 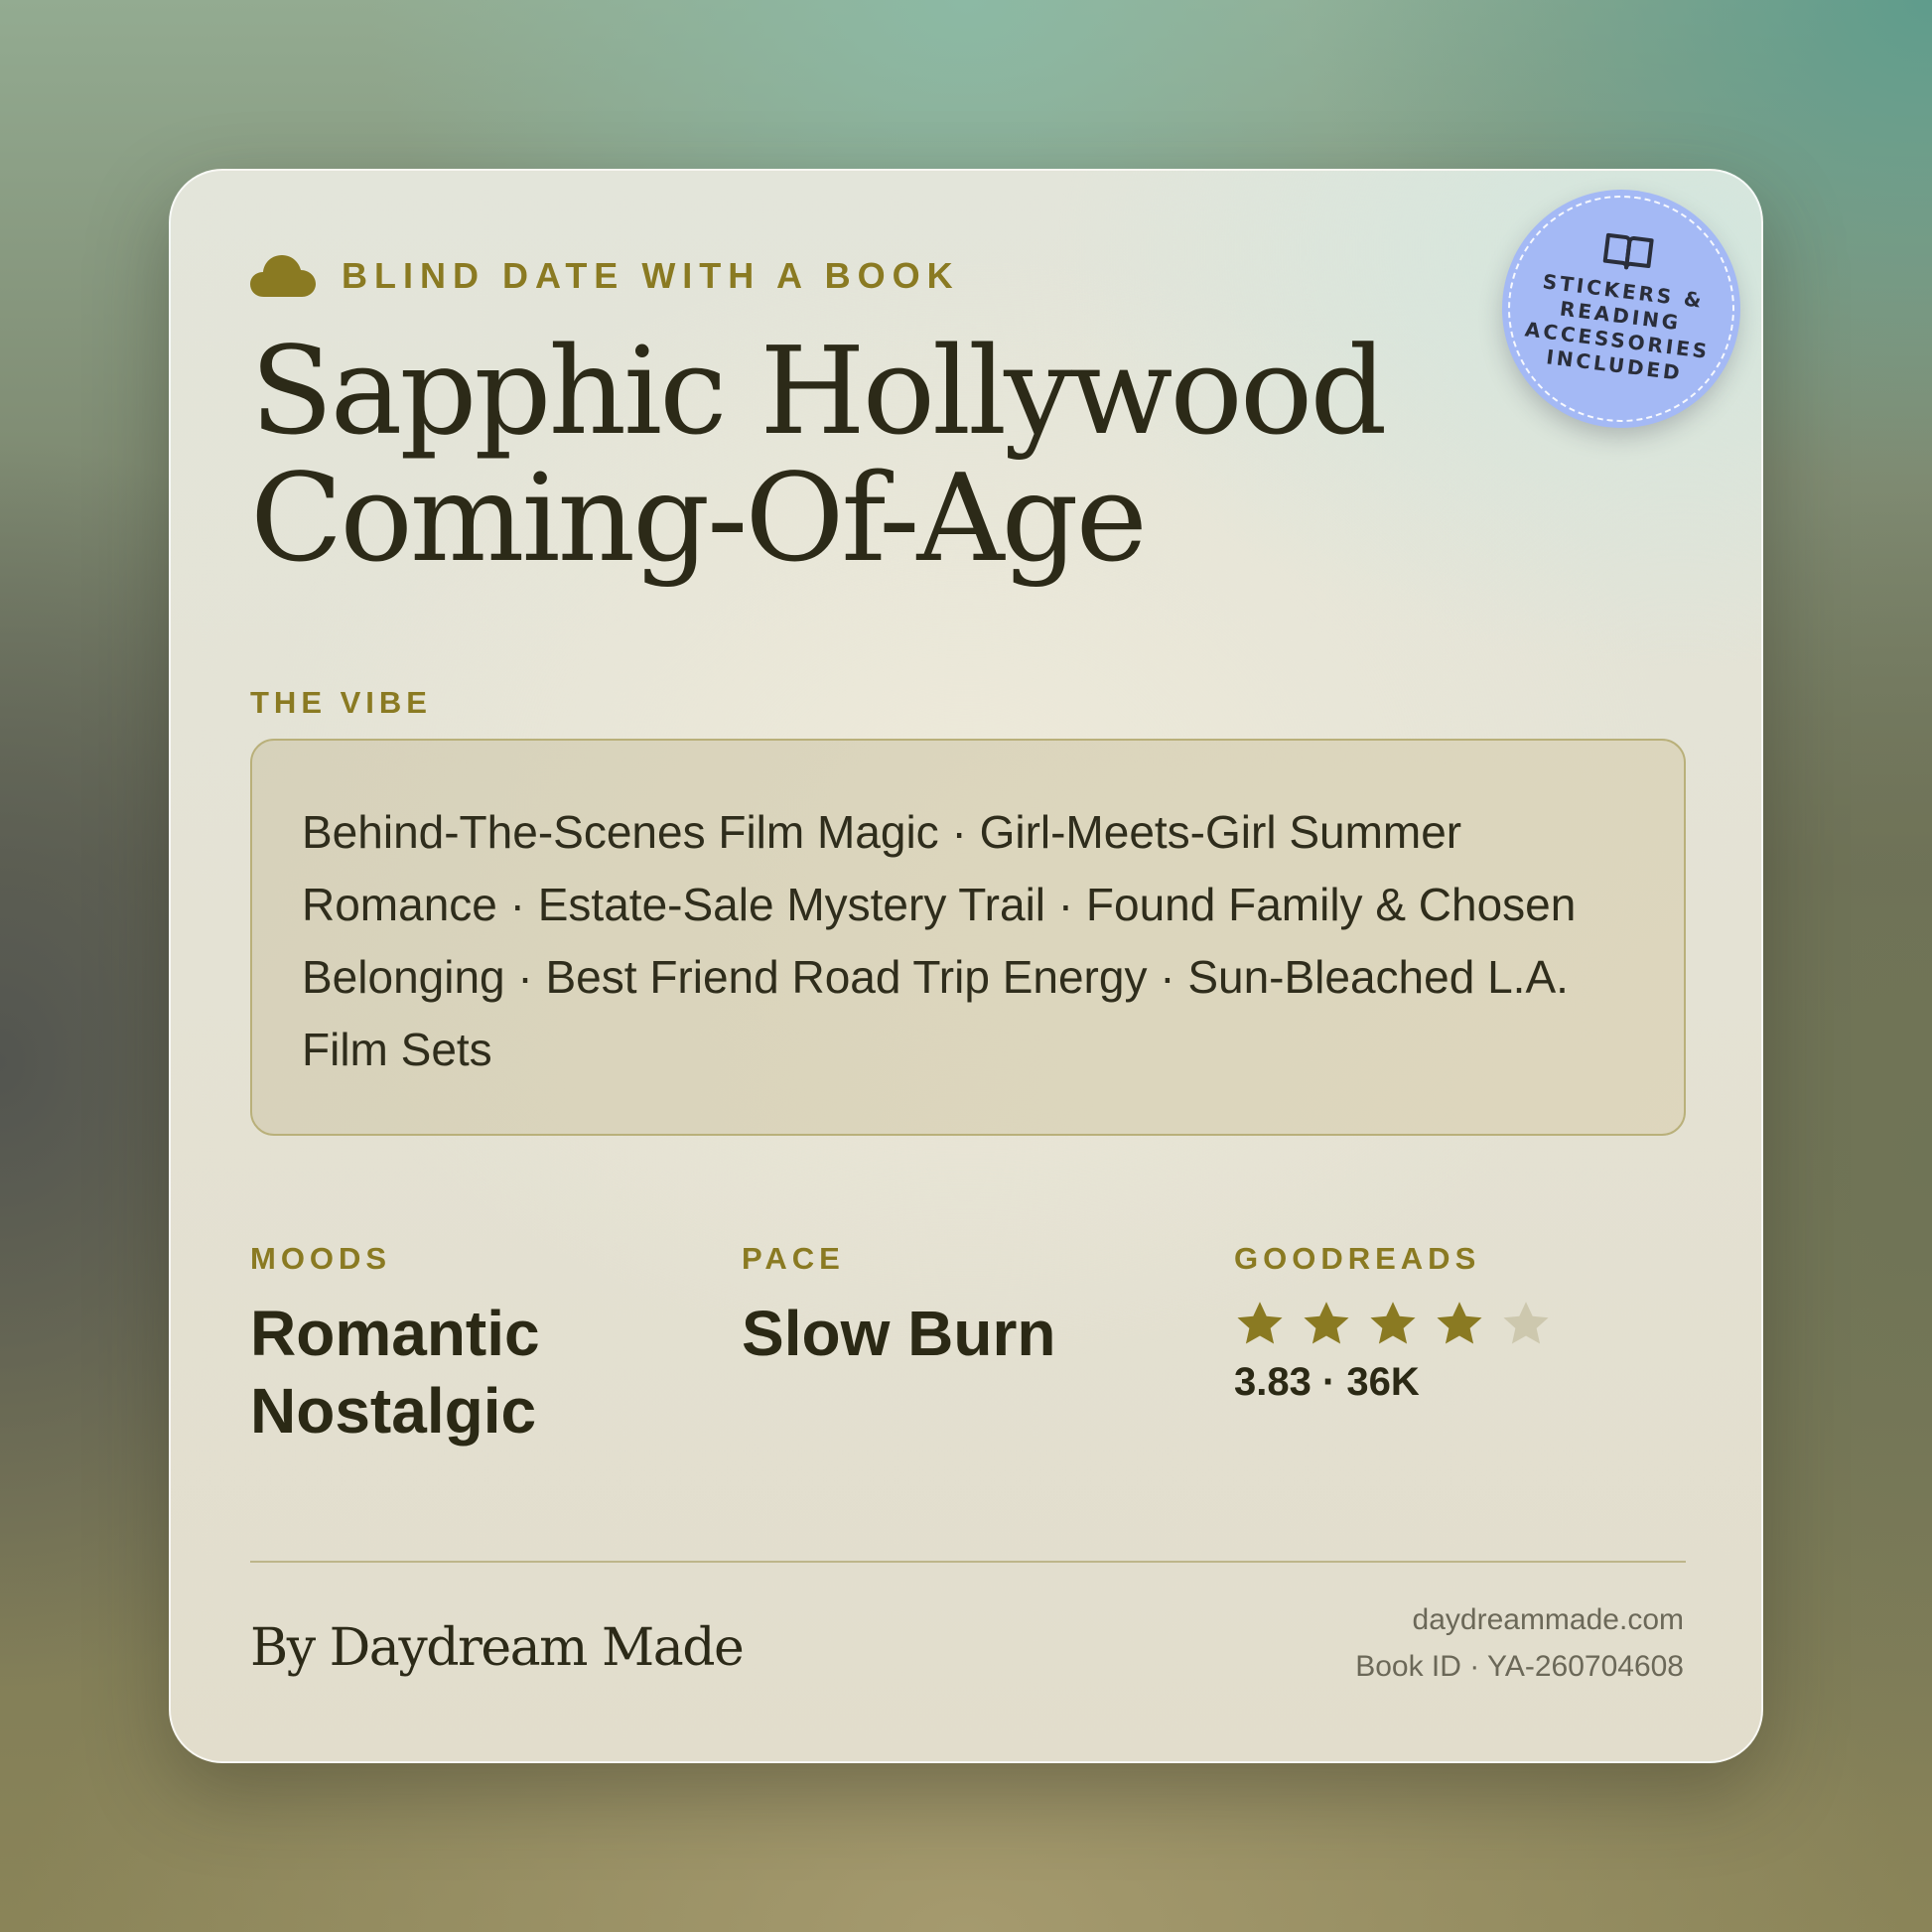 I want to click on footer-divider, so click(x=968, y=1562).